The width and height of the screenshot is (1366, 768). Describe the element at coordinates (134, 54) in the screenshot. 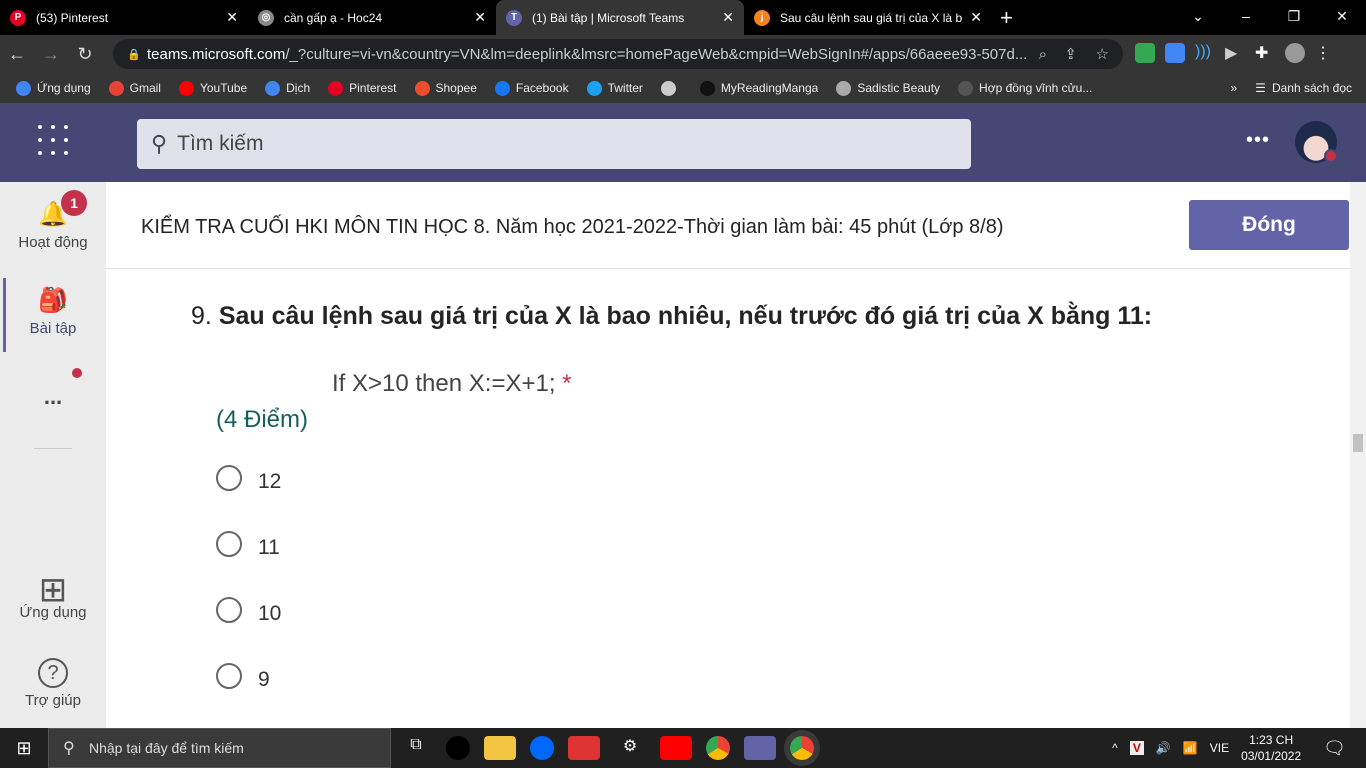

I see `lock-icon: 🔒` at that location.